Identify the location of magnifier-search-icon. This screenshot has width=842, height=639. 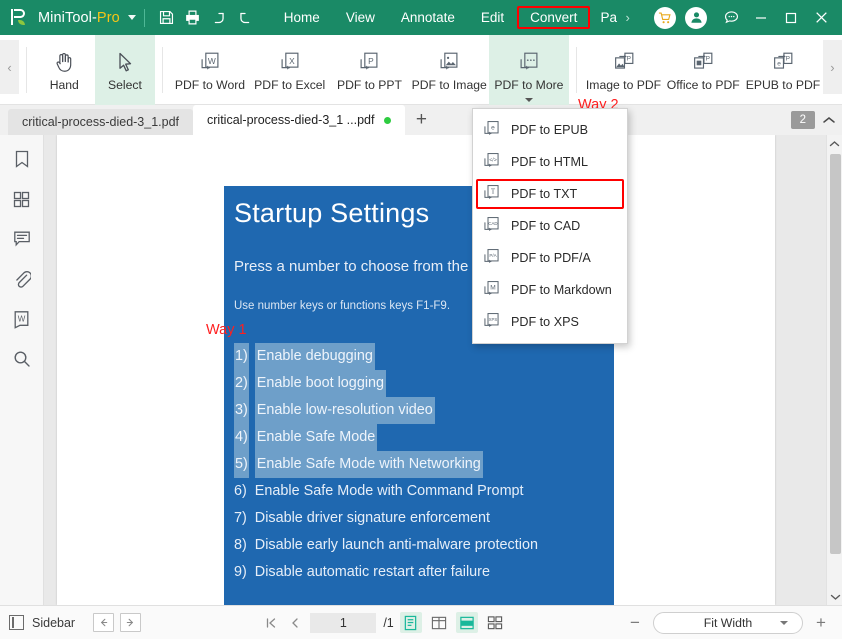
(22, 359).